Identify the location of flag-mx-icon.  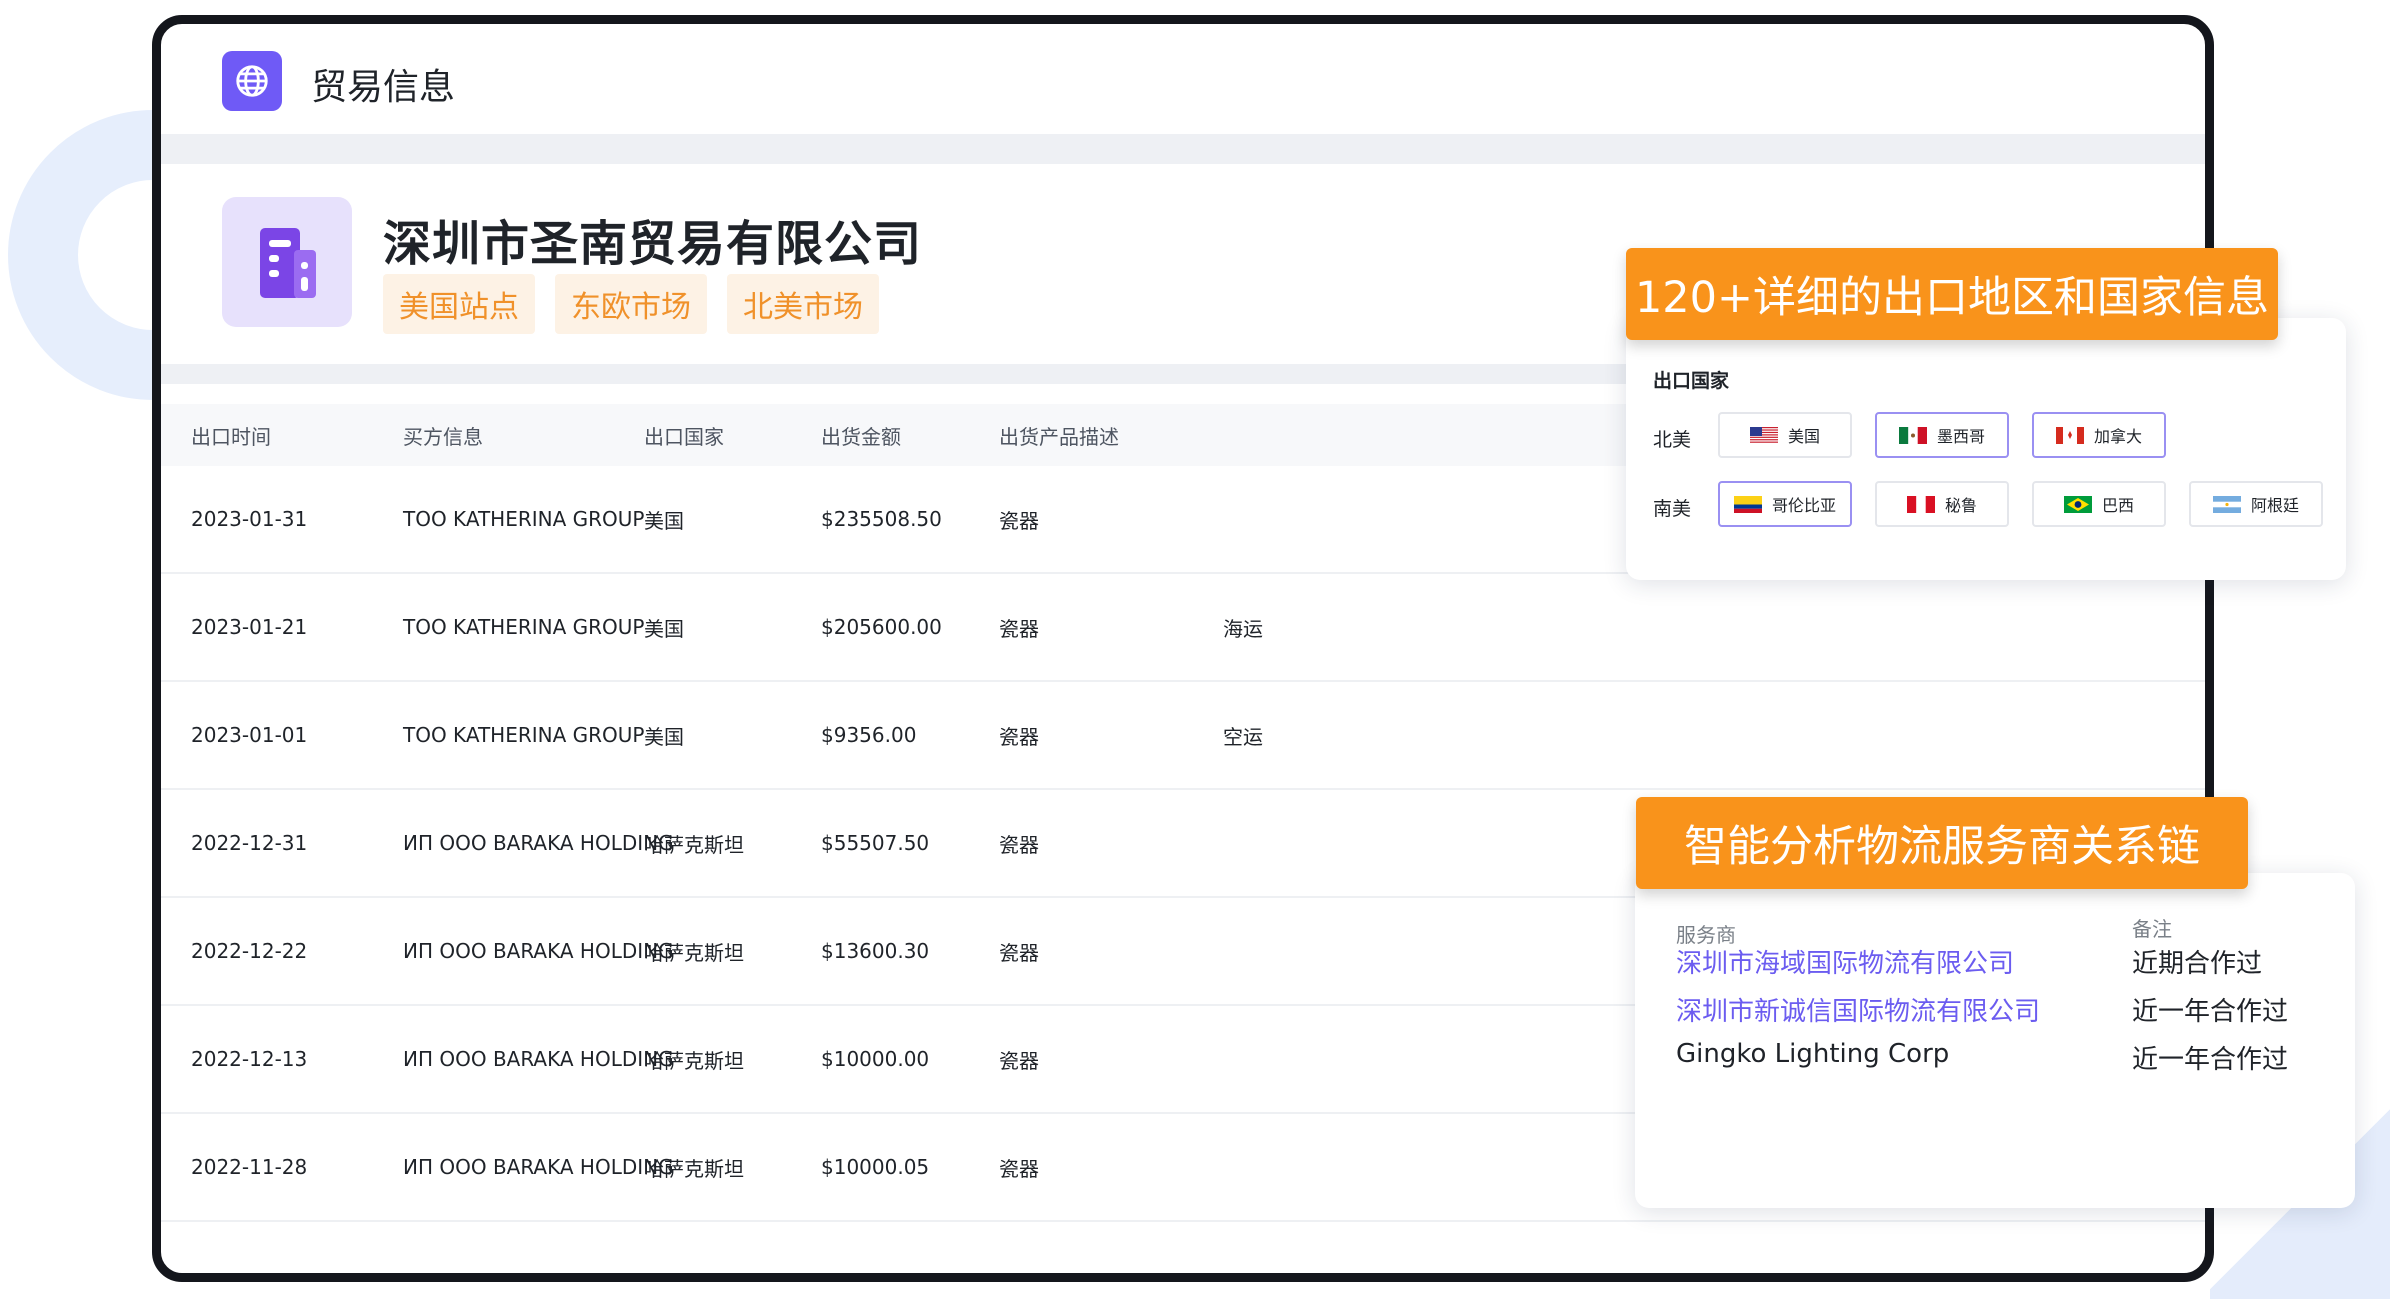
(1912, 435).